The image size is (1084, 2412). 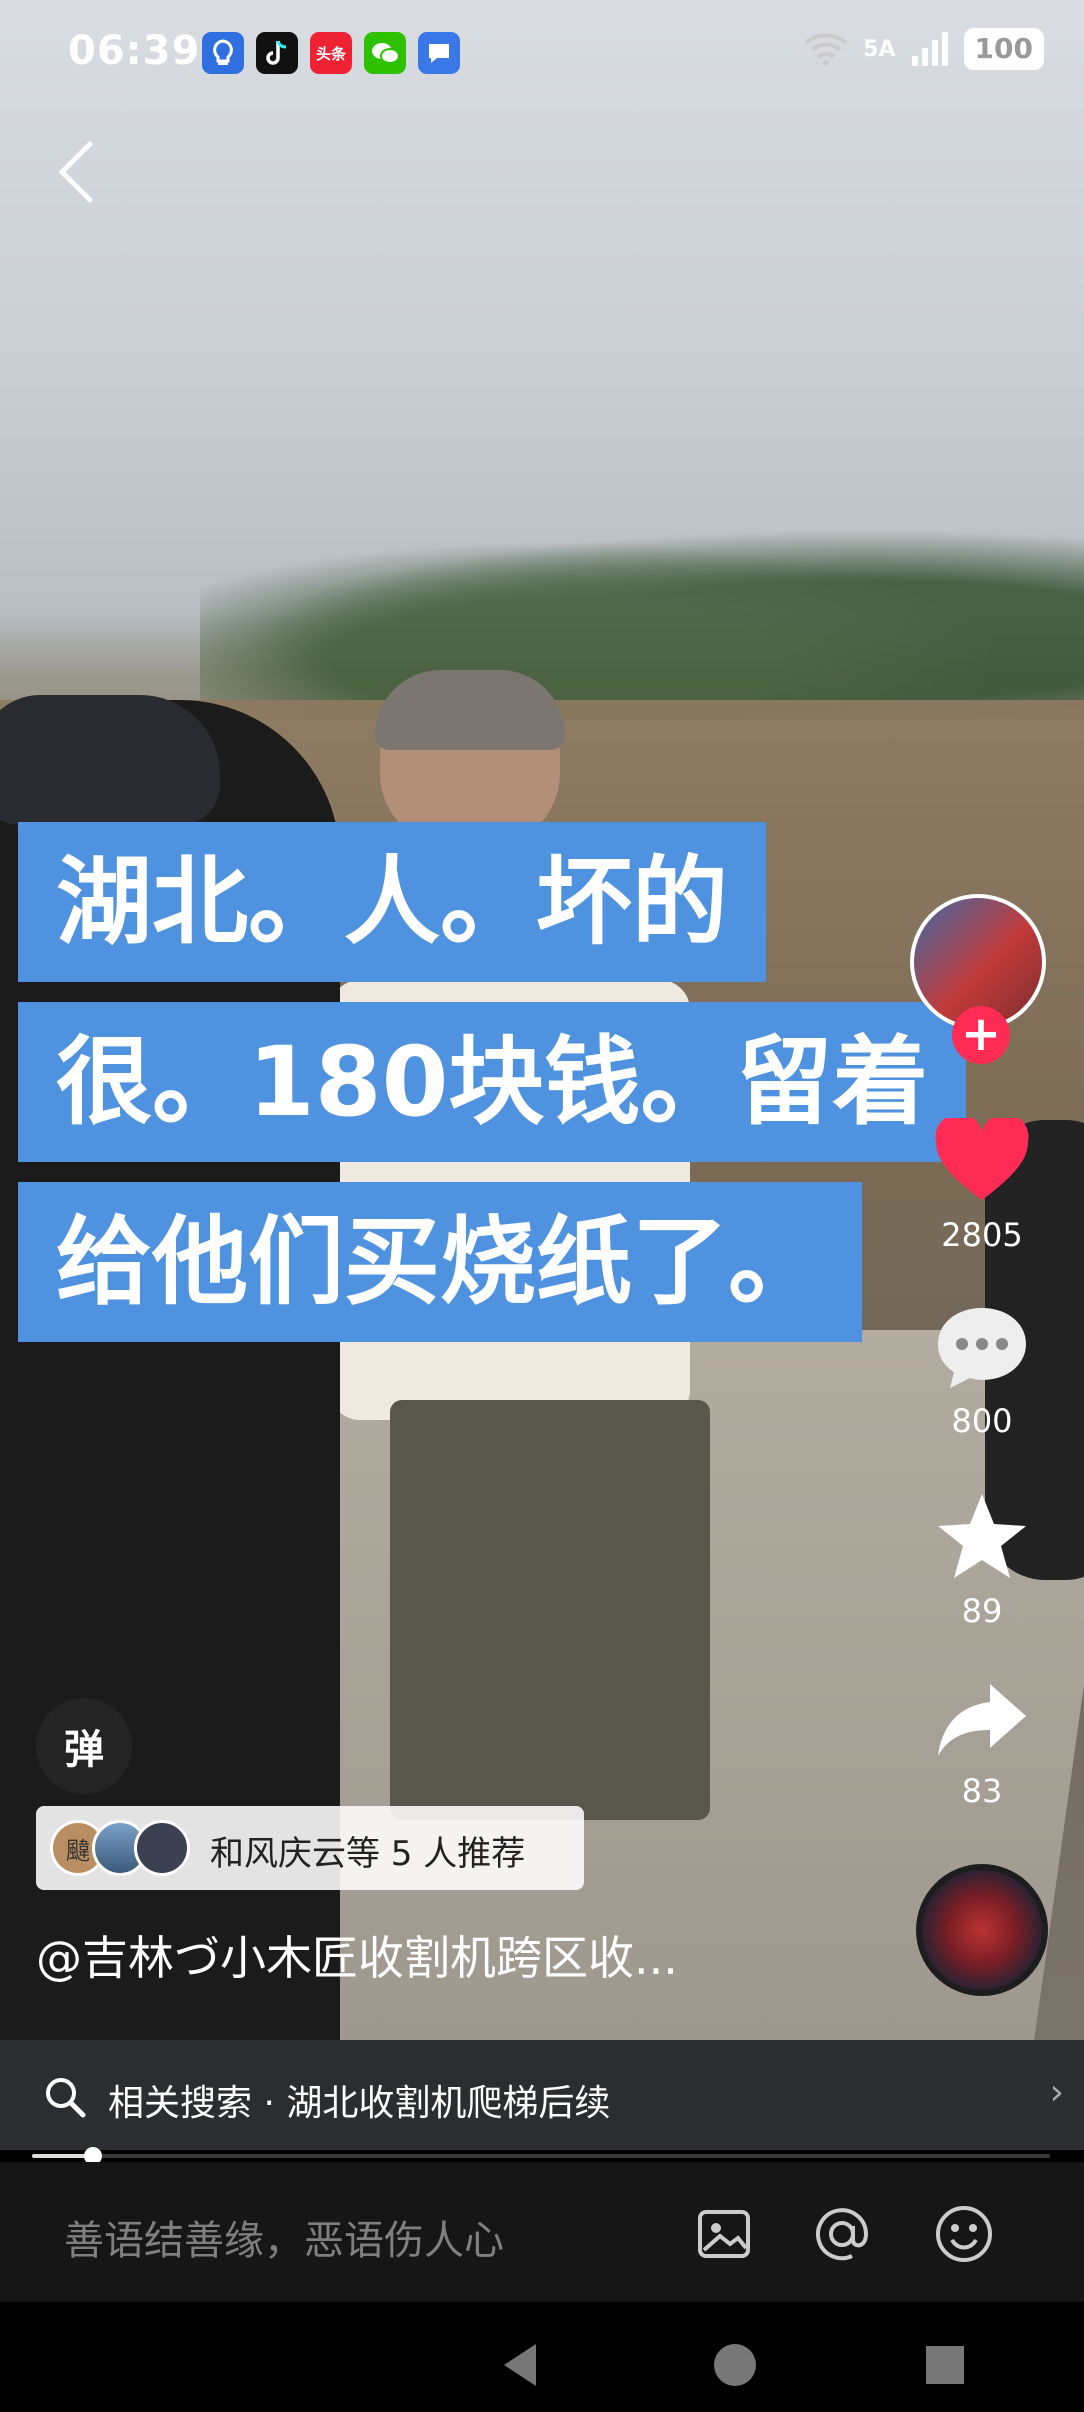 I want to click on network-type: 5A, so click(x=879, y=49).